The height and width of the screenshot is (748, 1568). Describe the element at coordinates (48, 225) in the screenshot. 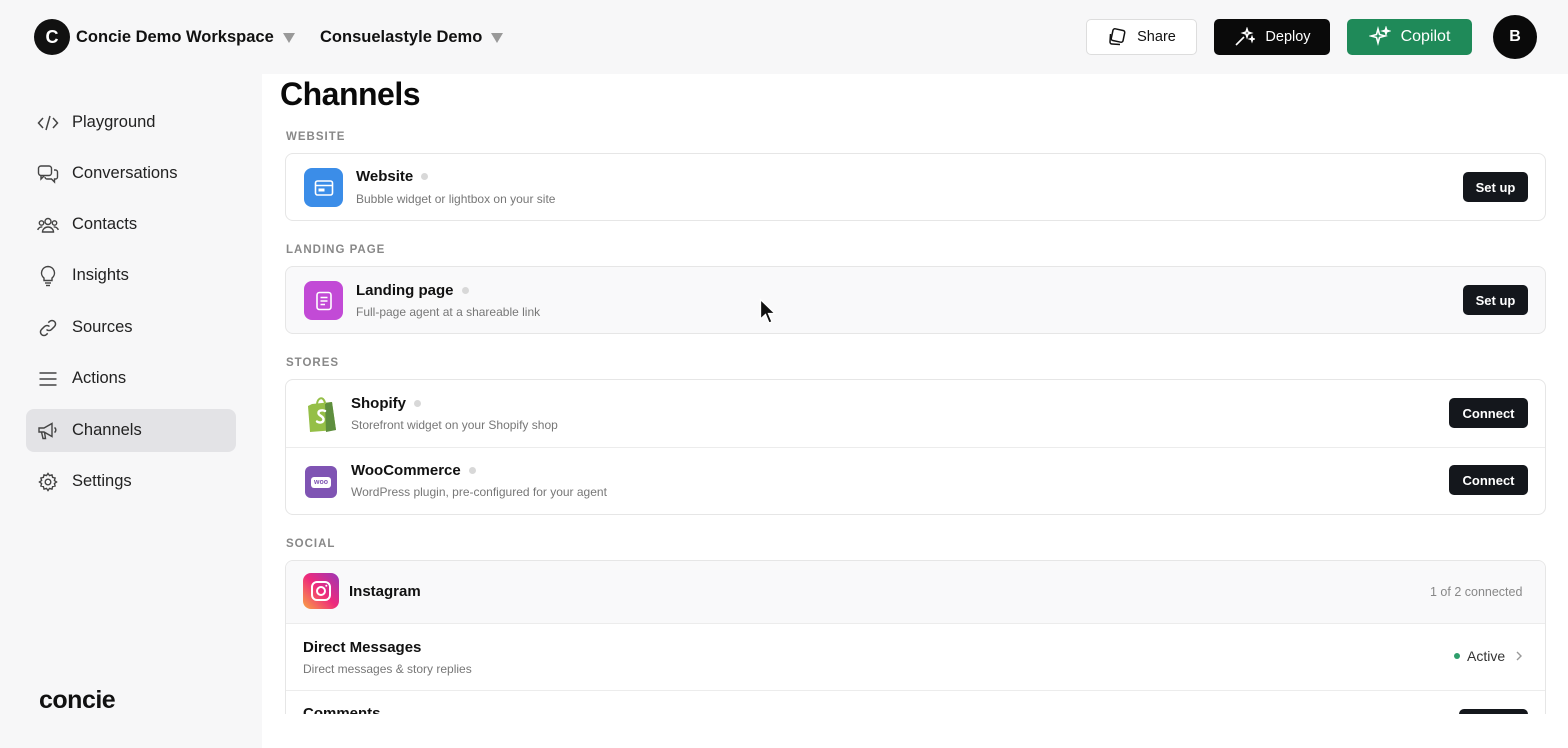

I see `users-icon` at that location.